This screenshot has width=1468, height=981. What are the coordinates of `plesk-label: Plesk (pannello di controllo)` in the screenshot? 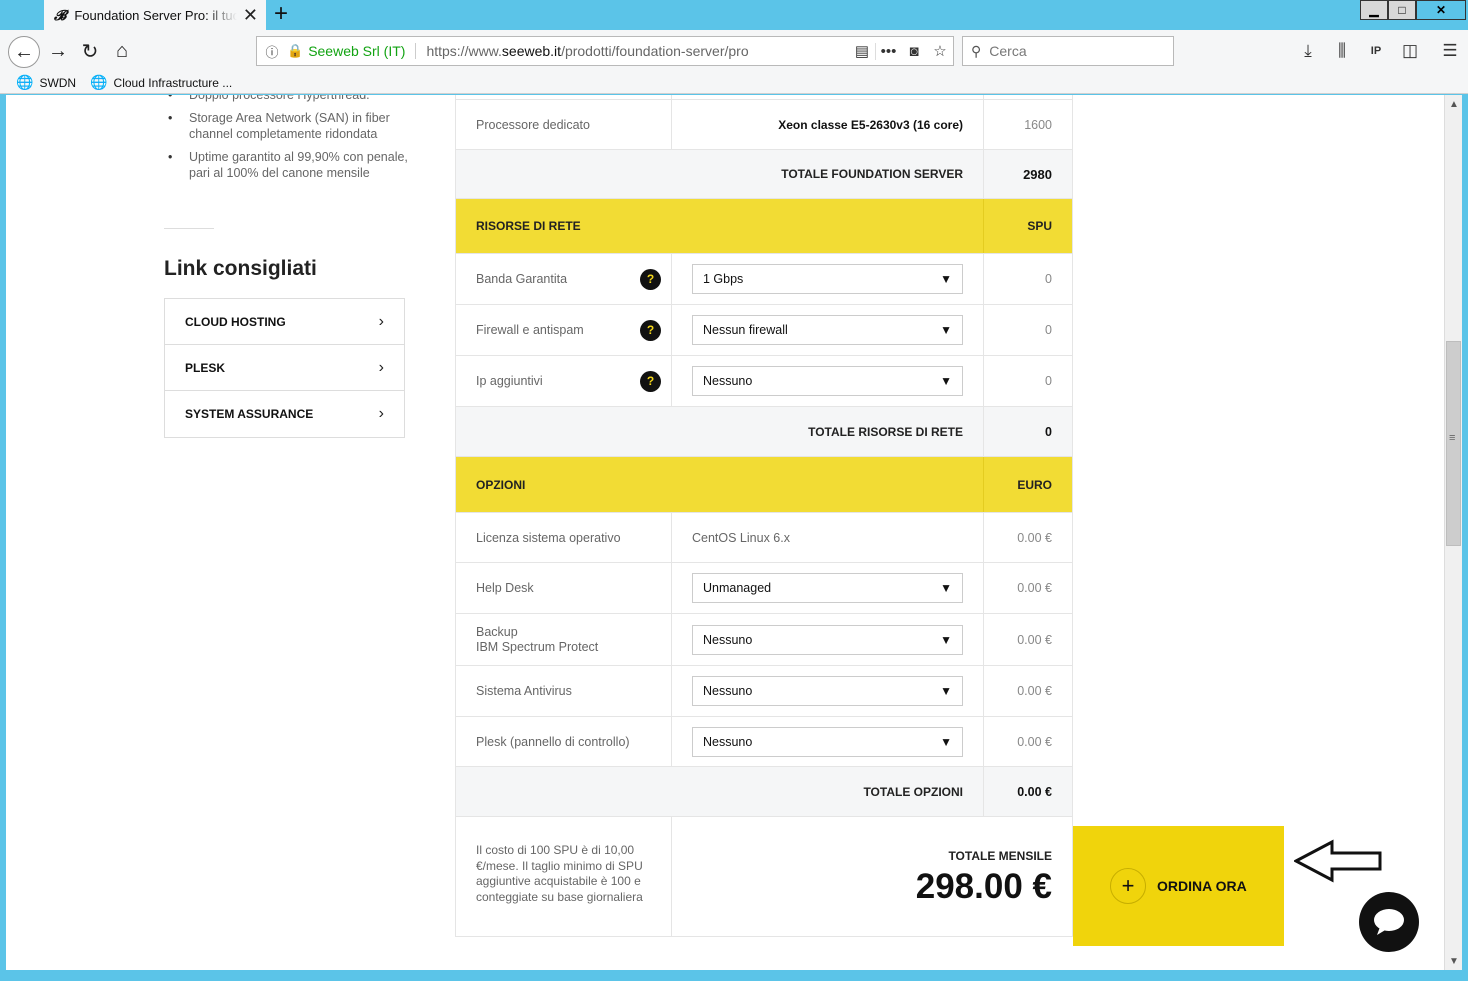 It's located at (553, 741).